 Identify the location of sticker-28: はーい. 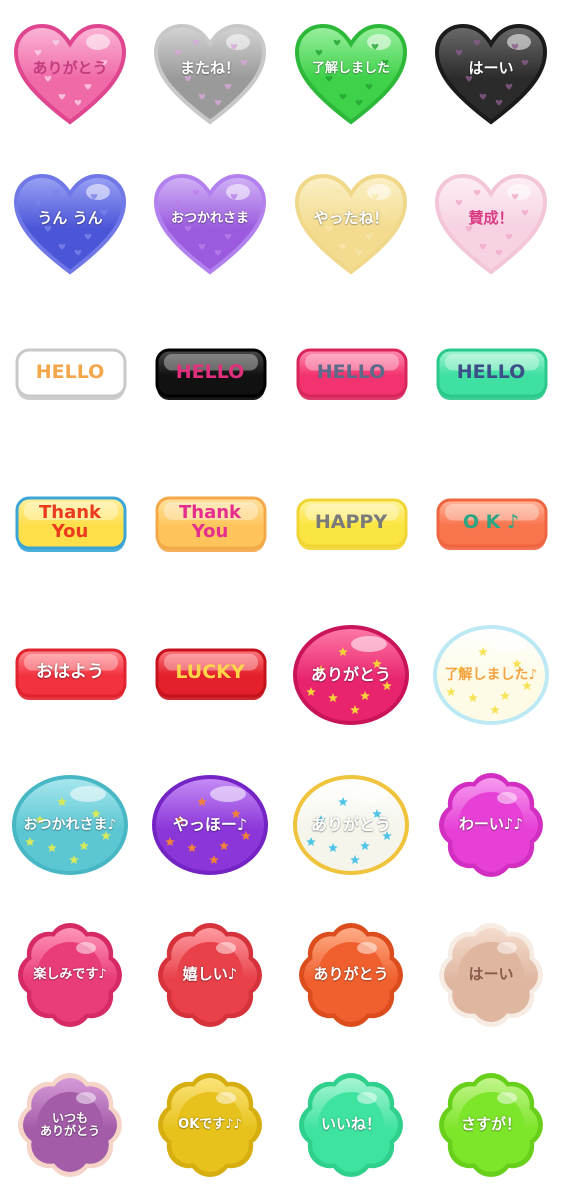
(491, 975).